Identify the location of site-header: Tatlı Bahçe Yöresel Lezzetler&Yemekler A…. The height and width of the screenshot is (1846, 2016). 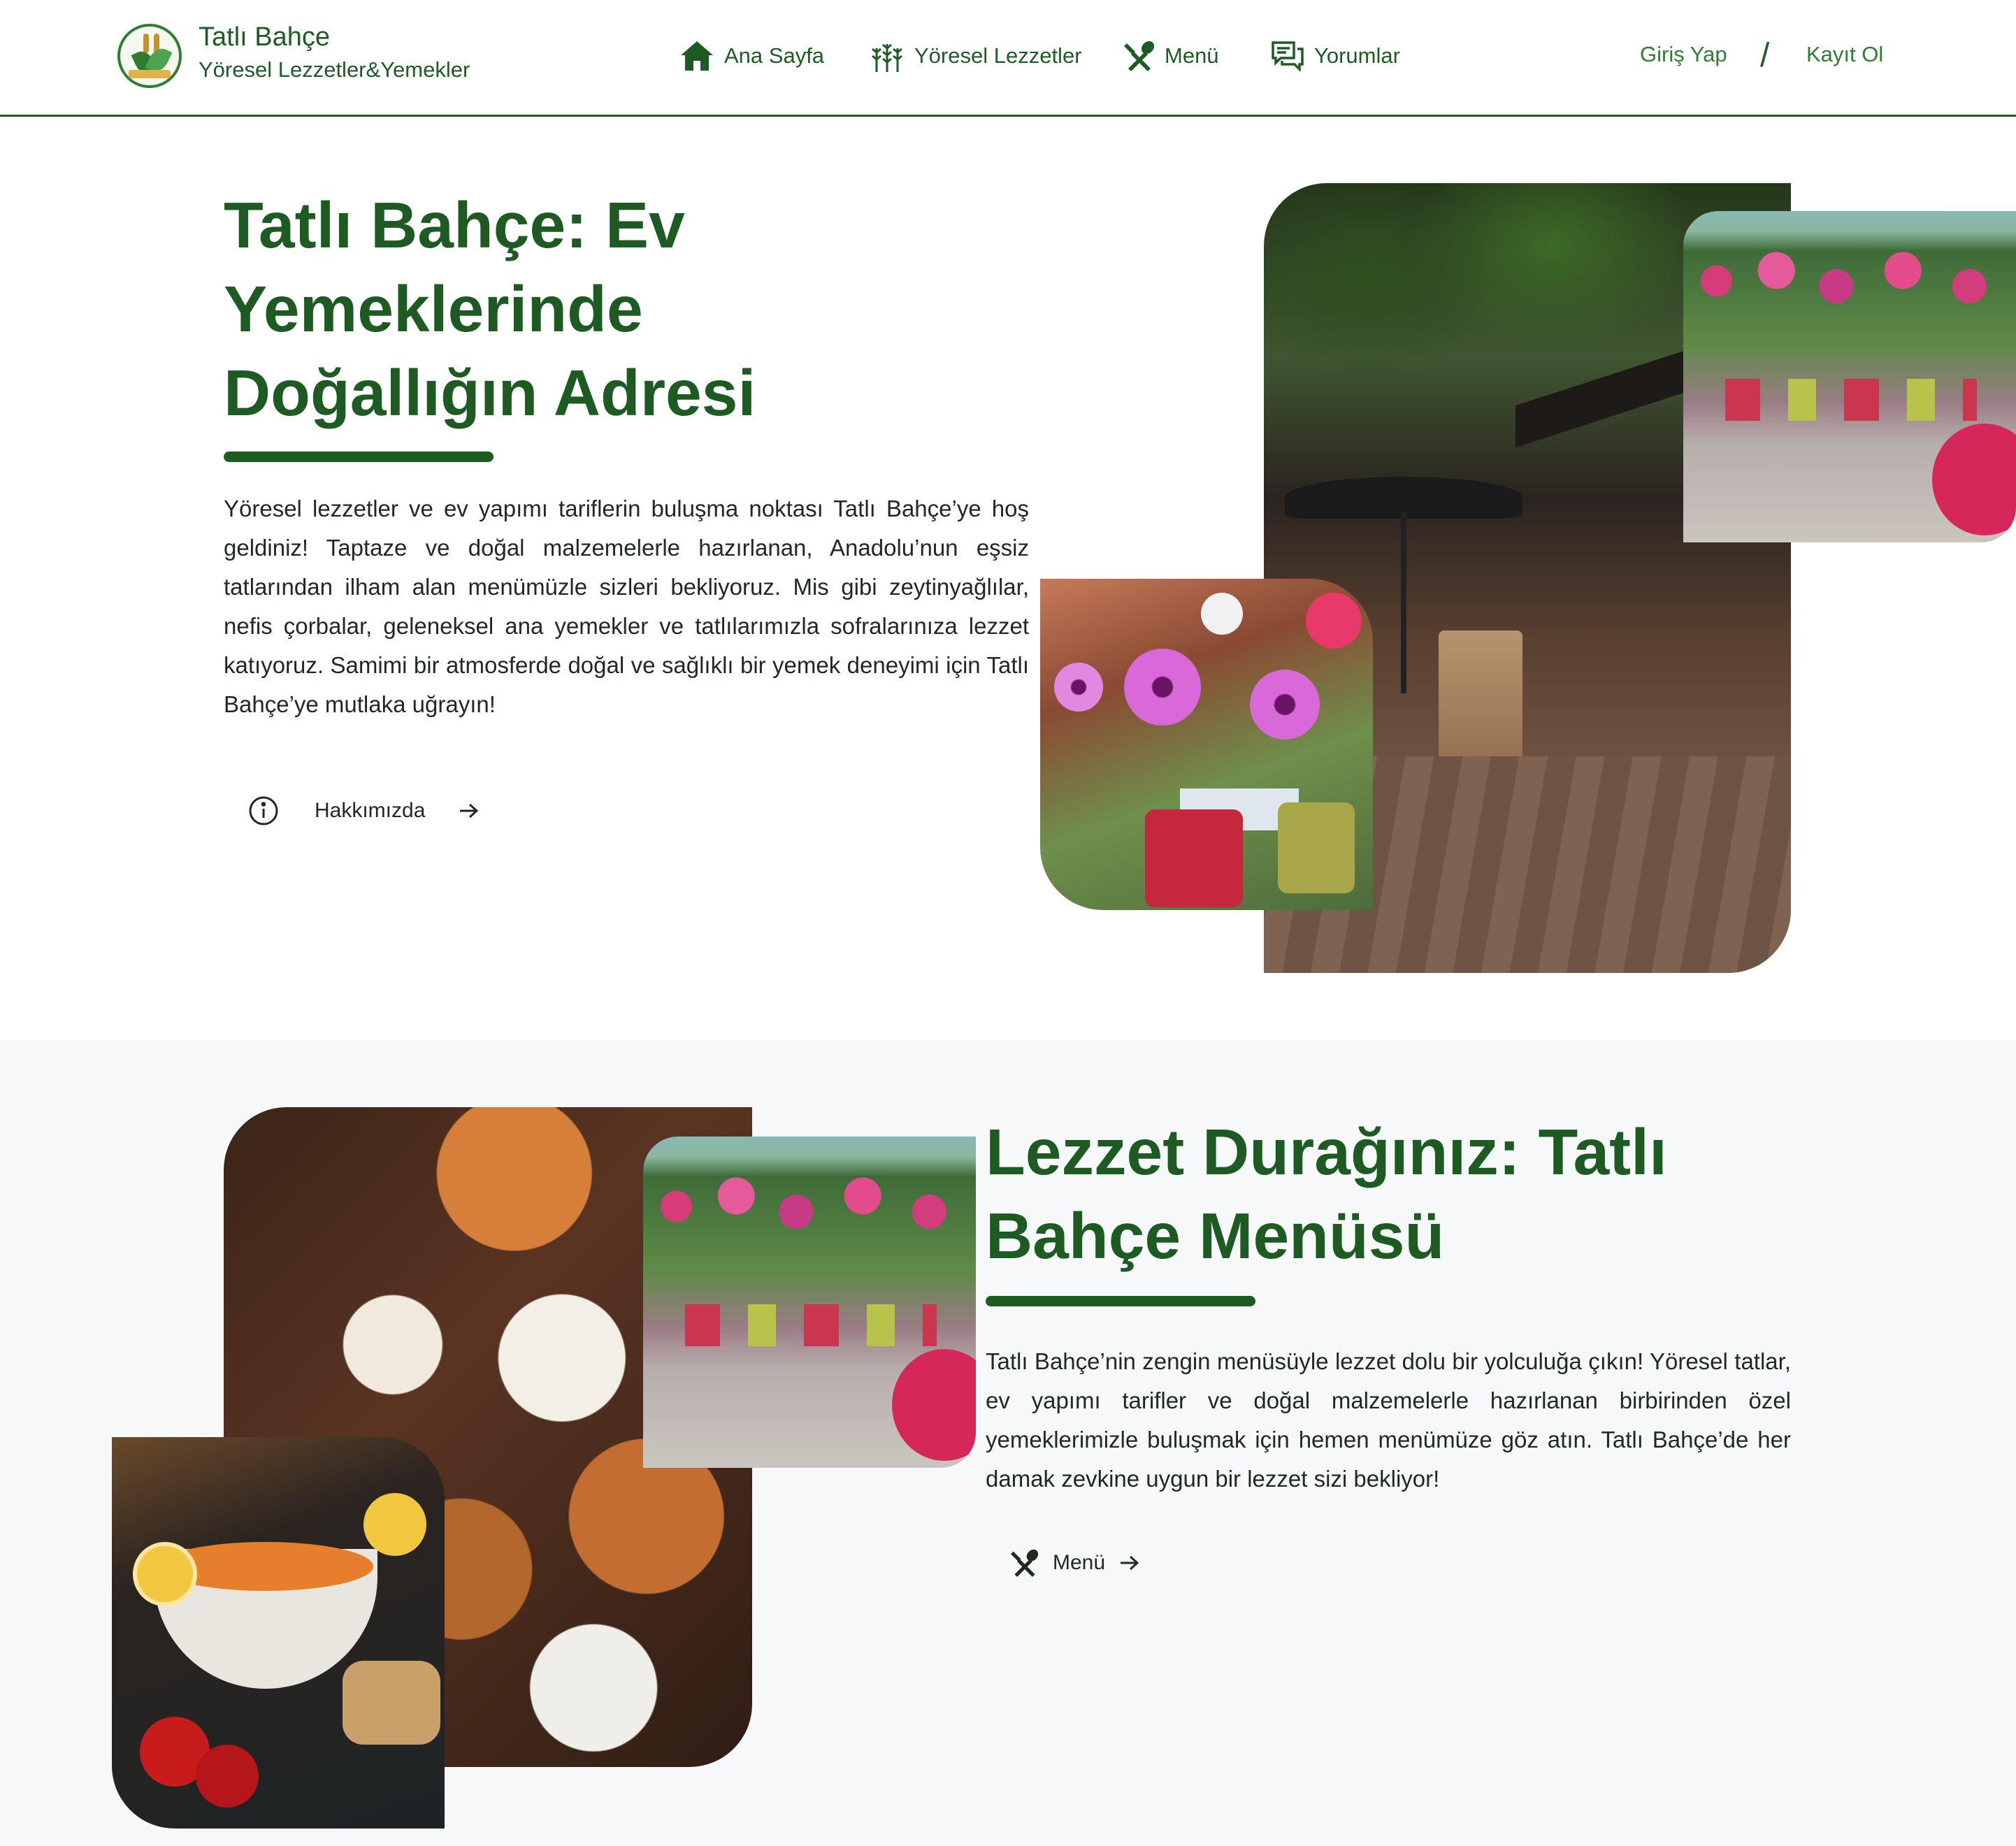
(1008, 59).